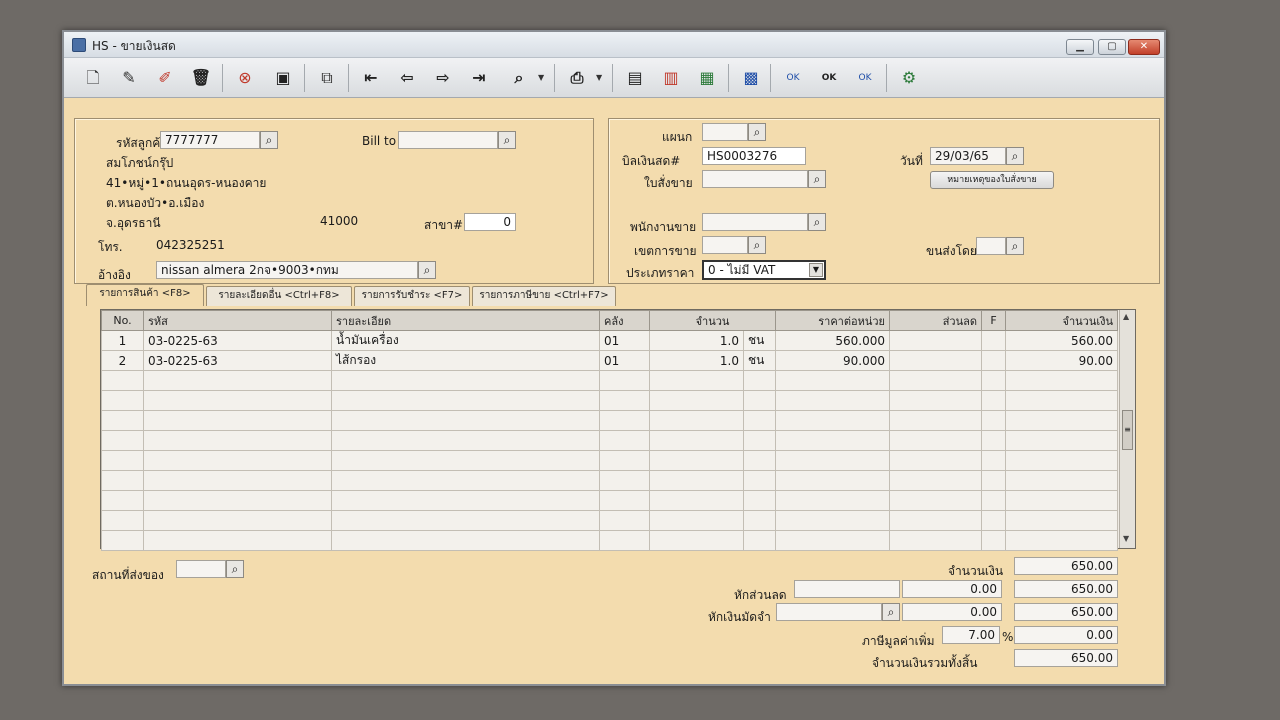 Image resolution: width=1280 pixels, height=720 pixels. Describe the element at coordinates (993, 320) in the screenshot. I see `header-f: F` at that location.